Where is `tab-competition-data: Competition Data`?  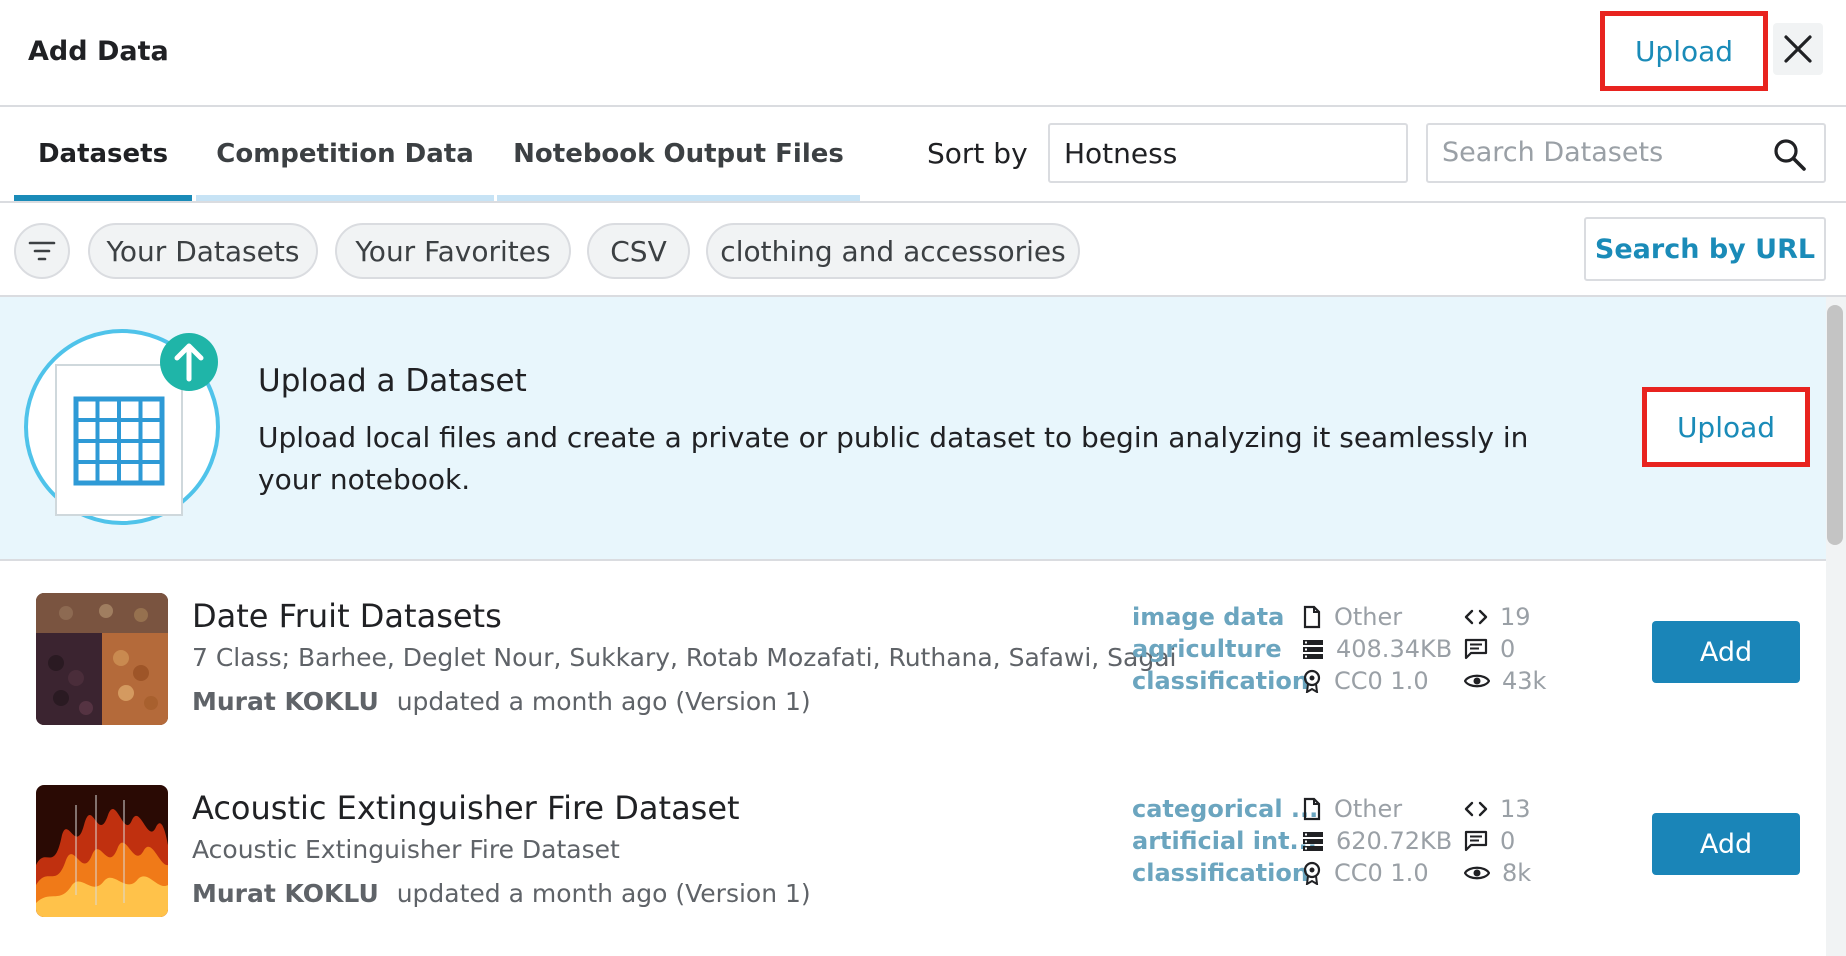
tab-competition-data: Competition Data is located at coordinates (345, 154).